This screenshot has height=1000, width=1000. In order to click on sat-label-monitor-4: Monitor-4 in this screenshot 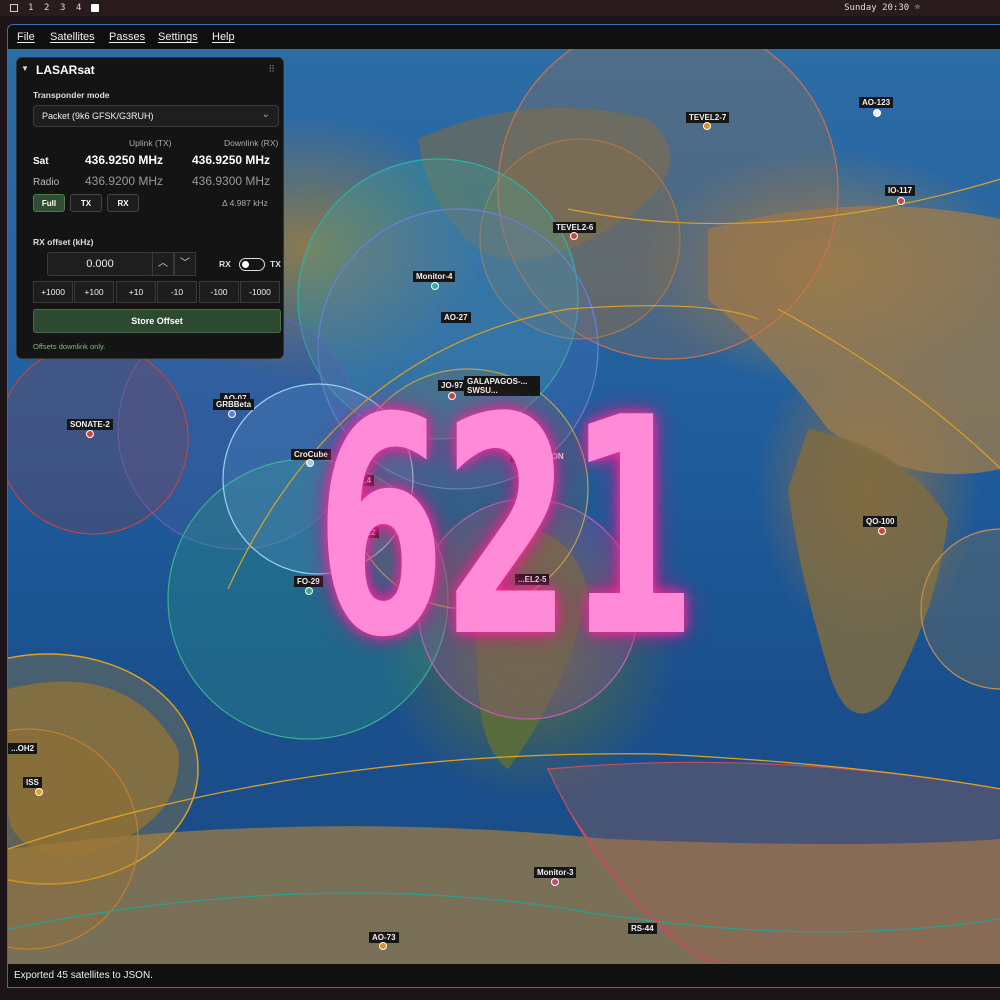, I will do `click(434, 276)`.